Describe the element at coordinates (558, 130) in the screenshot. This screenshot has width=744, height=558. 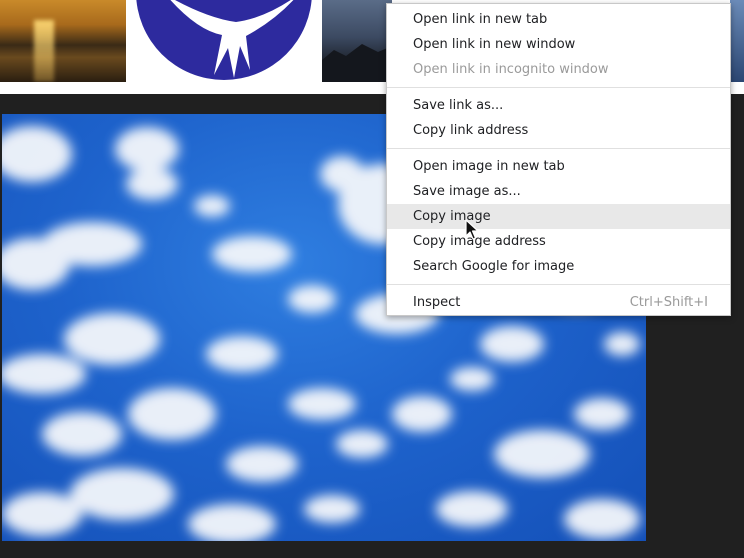
I see `menu-copy-link-address: Copy link address` at that location.